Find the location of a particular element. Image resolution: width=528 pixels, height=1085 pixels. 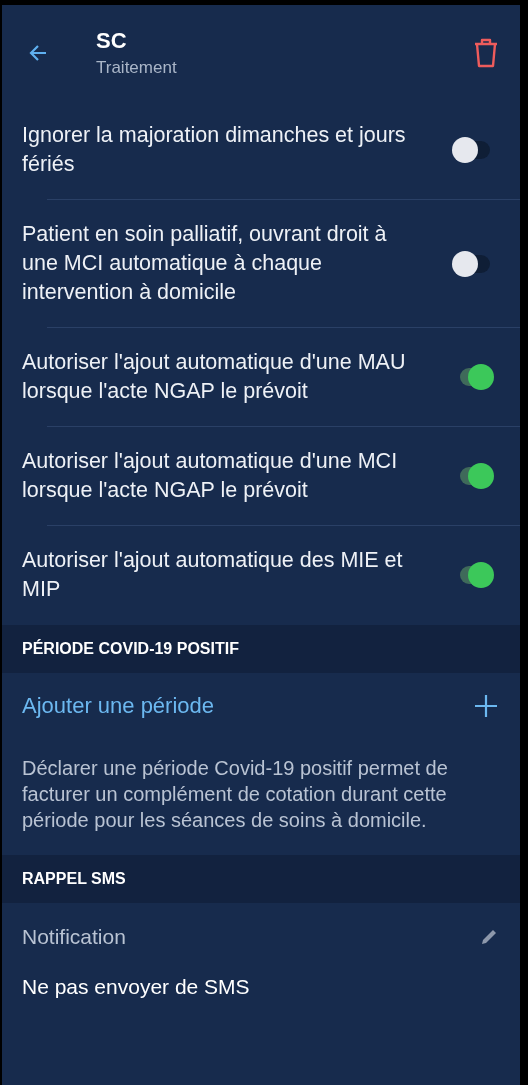

header-title: SC is located at coordinates (112, 41).